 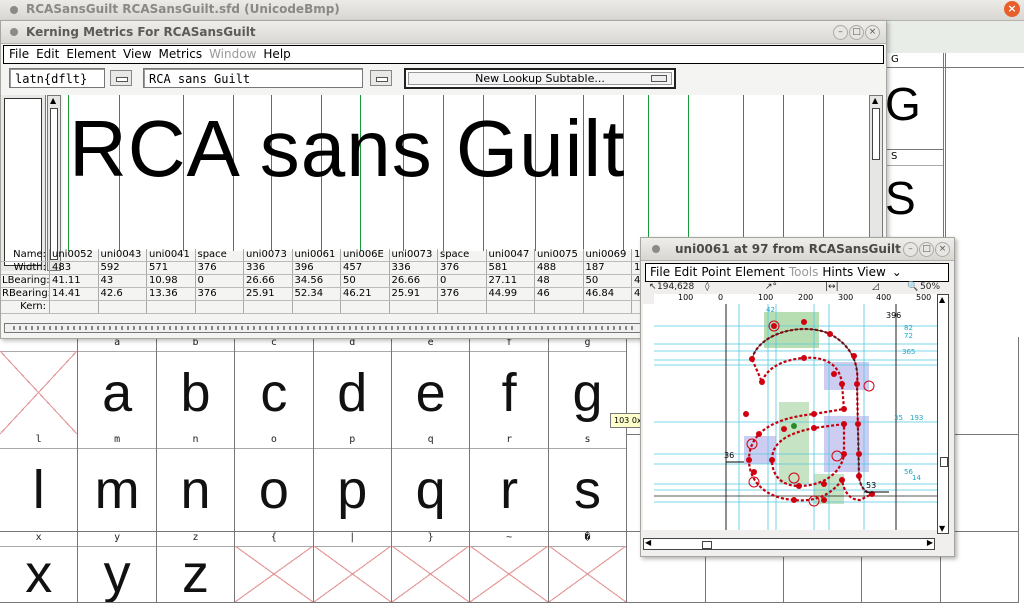 I want to click on glyph-cell: xx, so click(x=39, y=567).